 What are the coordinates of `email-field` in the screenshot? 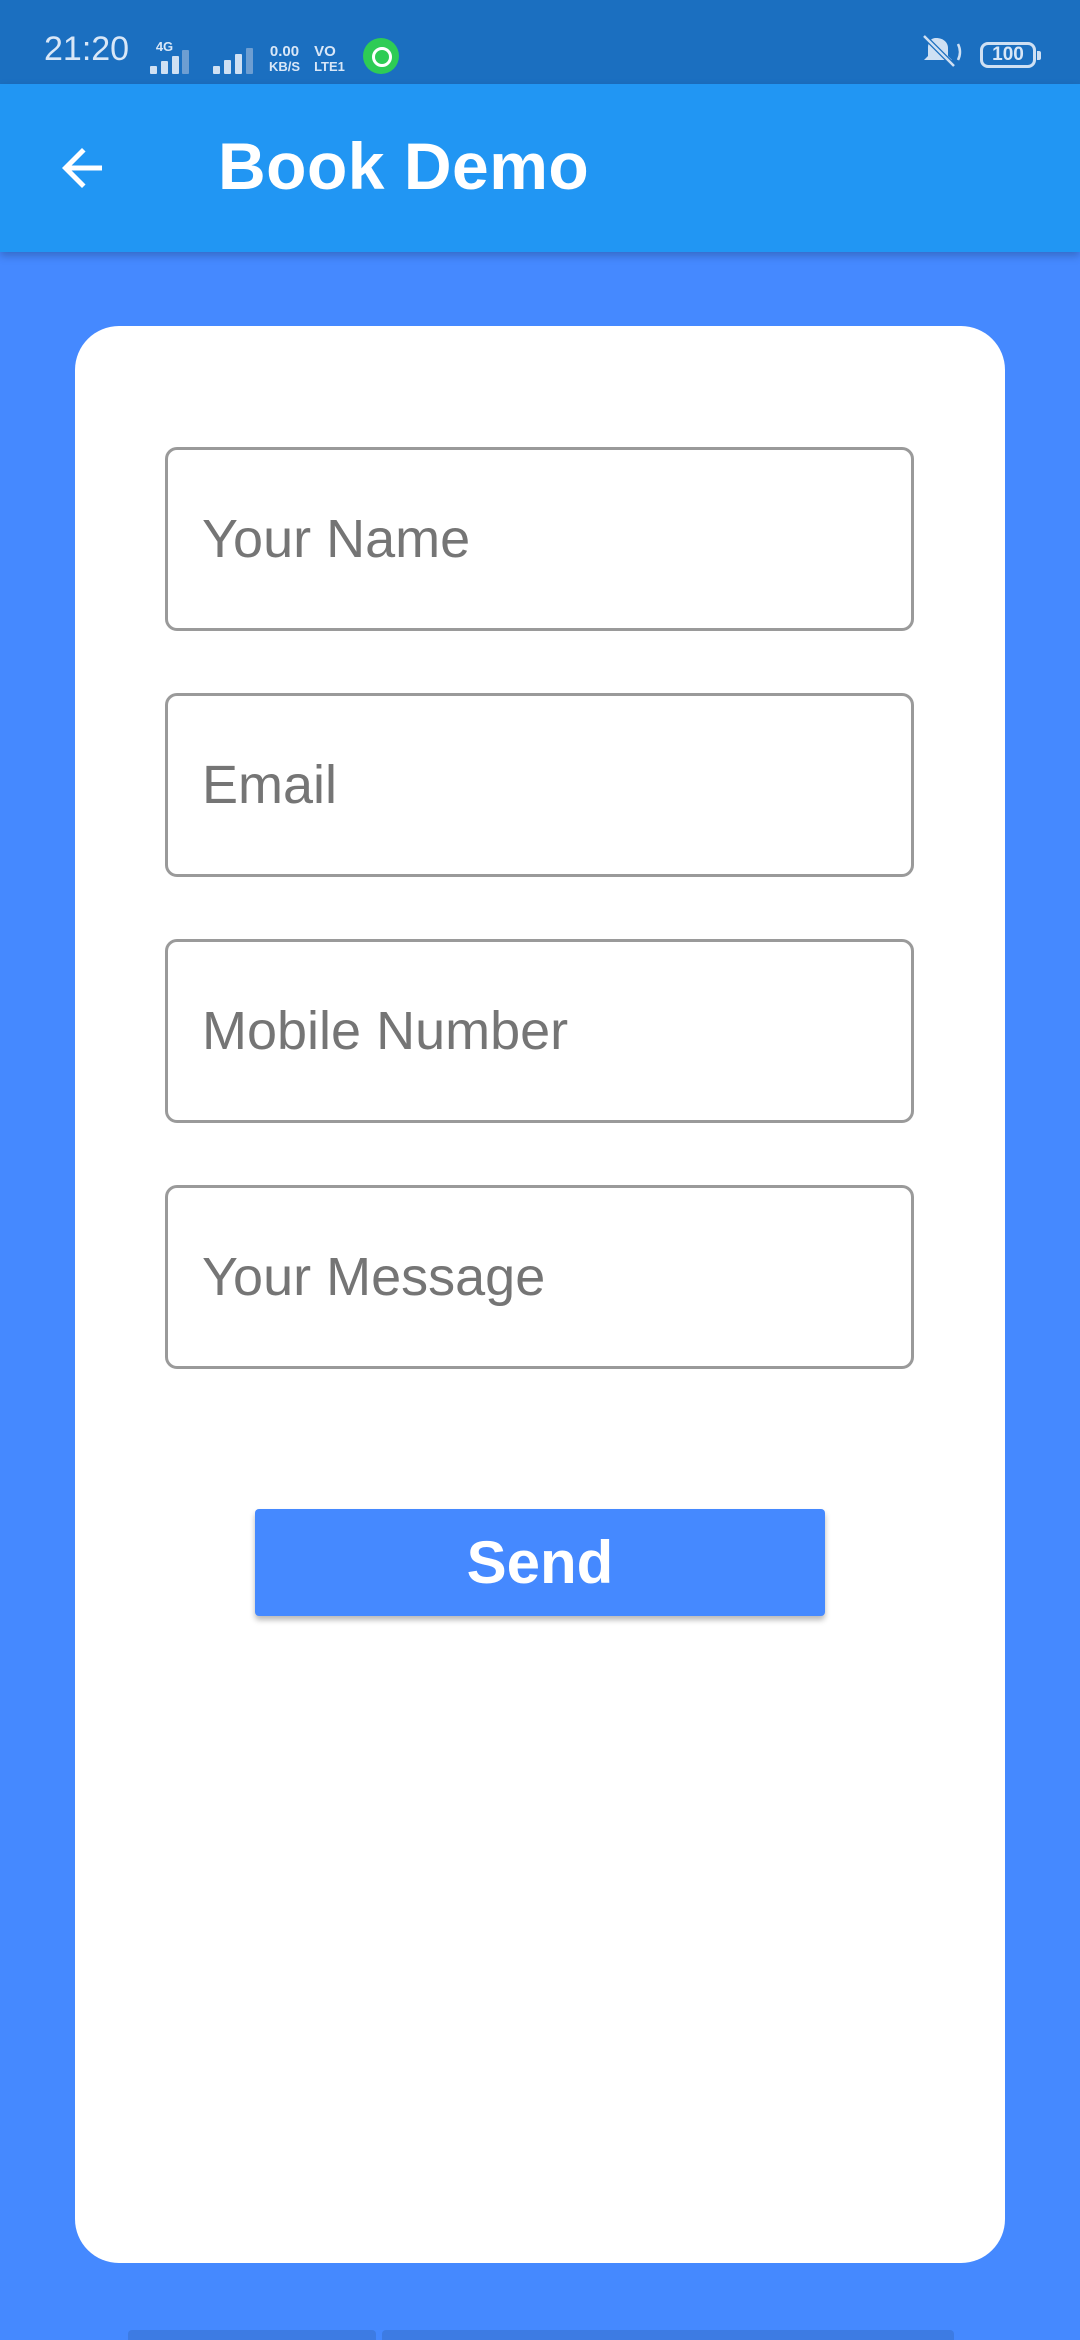 It's located at (539, 785).